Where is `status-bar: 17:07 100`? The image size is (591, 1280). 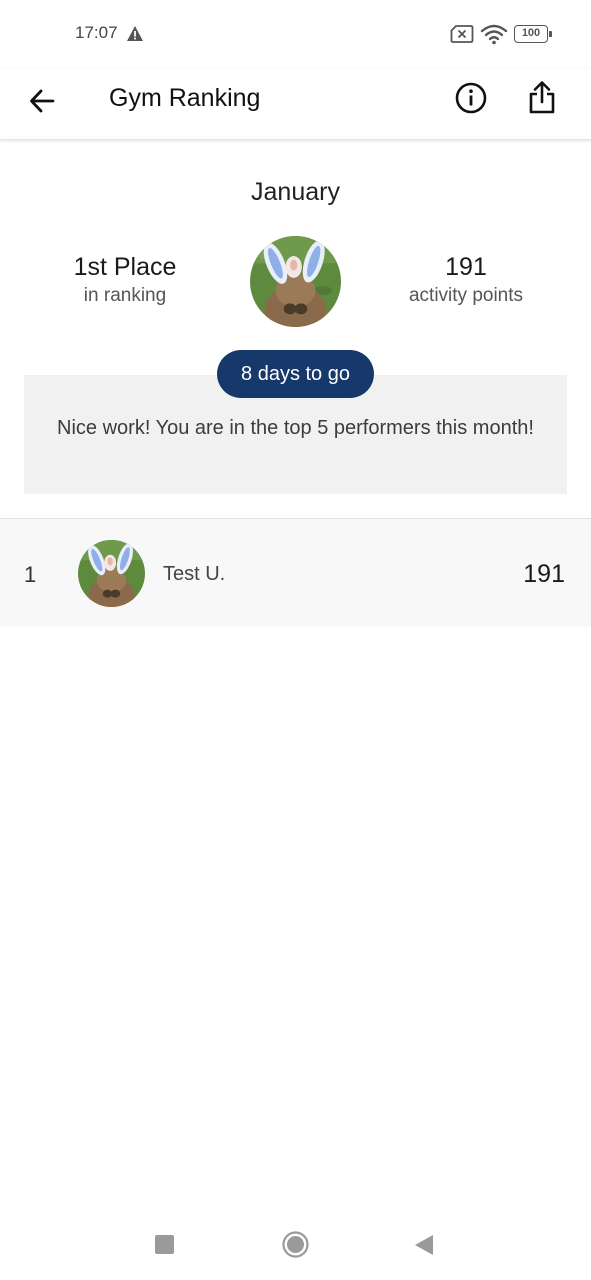 status-bar: 17:07 100 is located at coordinates (295, 34).